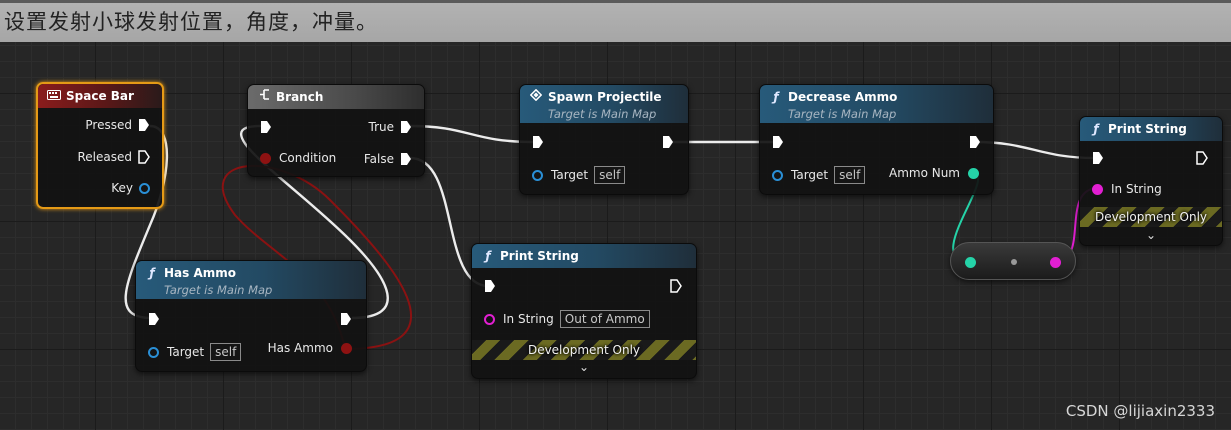 The height and width of the screenshot is (430, 1231). I want to click on condition-pin-row: Condition, so click(298, 158).